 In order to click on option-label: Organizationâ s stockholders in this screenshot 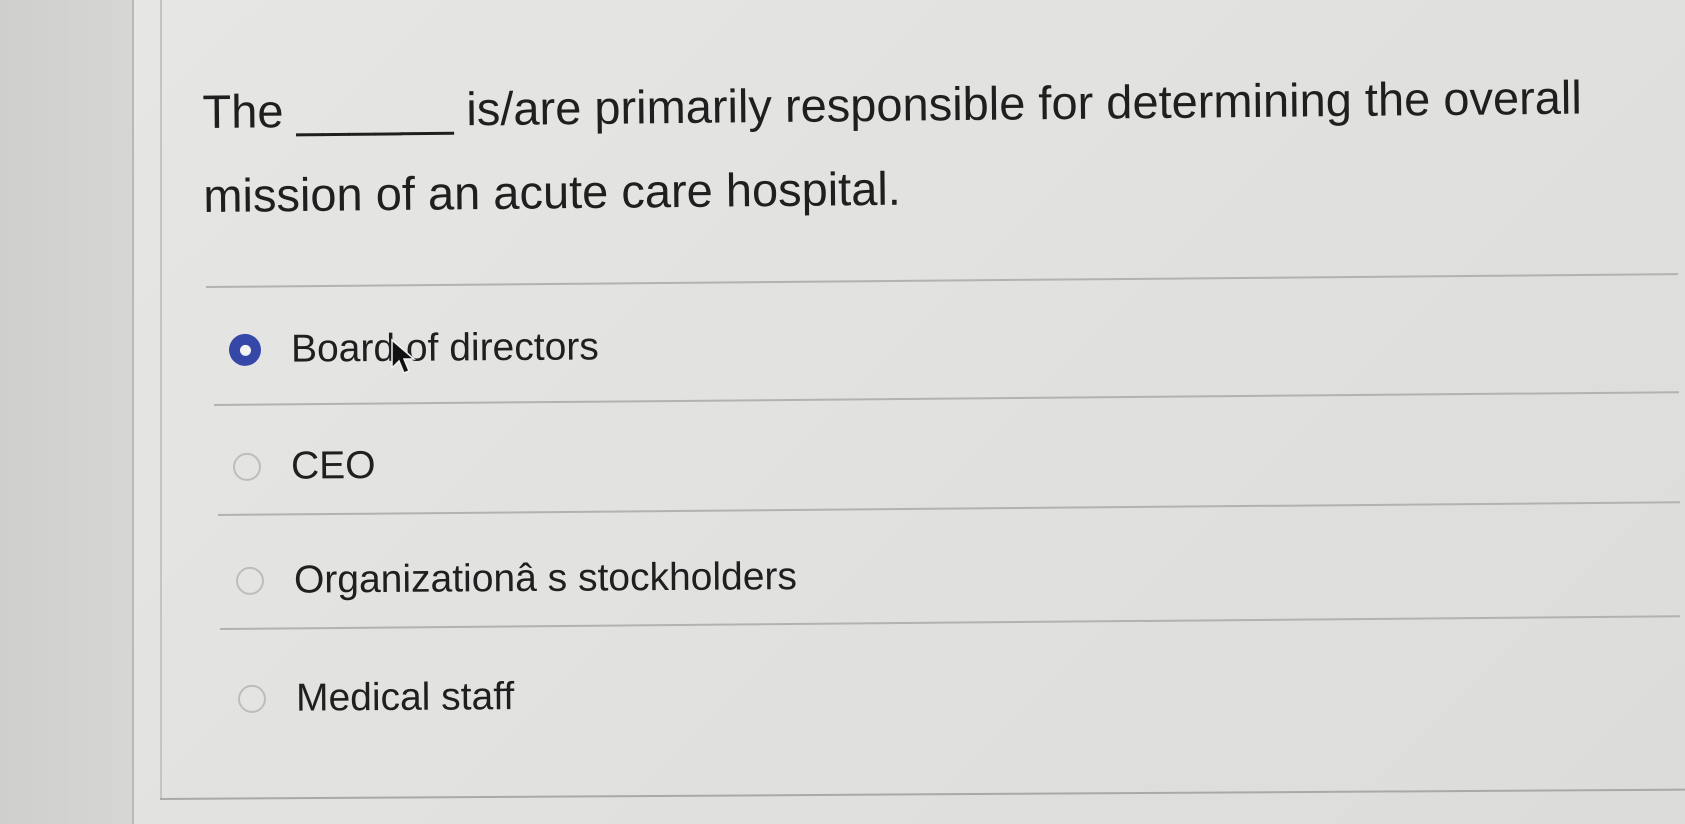, I will do `click(545, 578)`.